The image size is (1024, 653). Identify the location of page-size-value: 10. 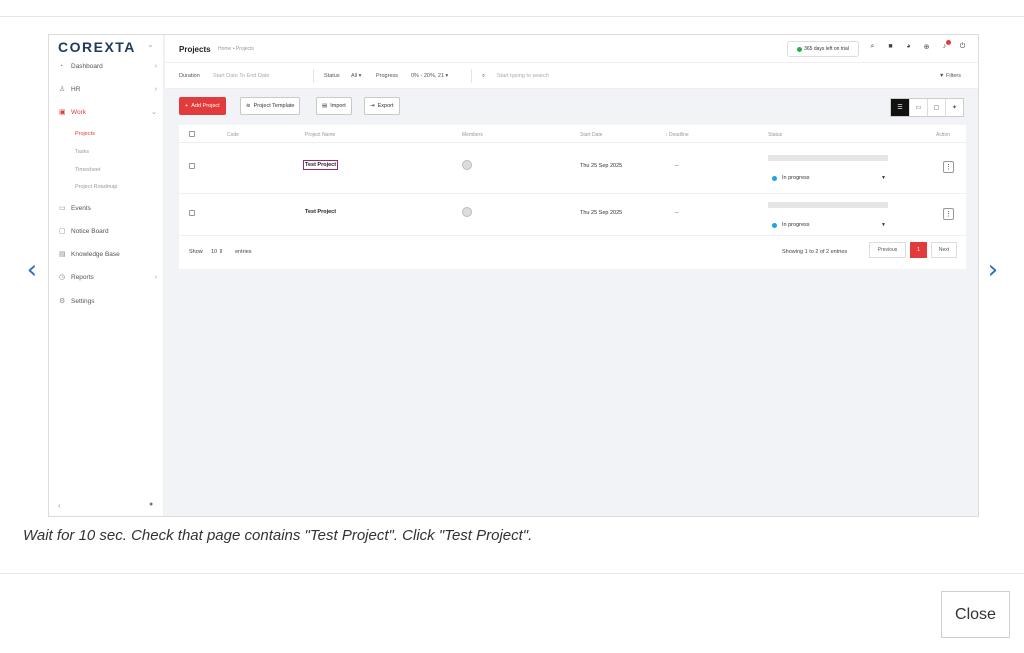
(214, 252).